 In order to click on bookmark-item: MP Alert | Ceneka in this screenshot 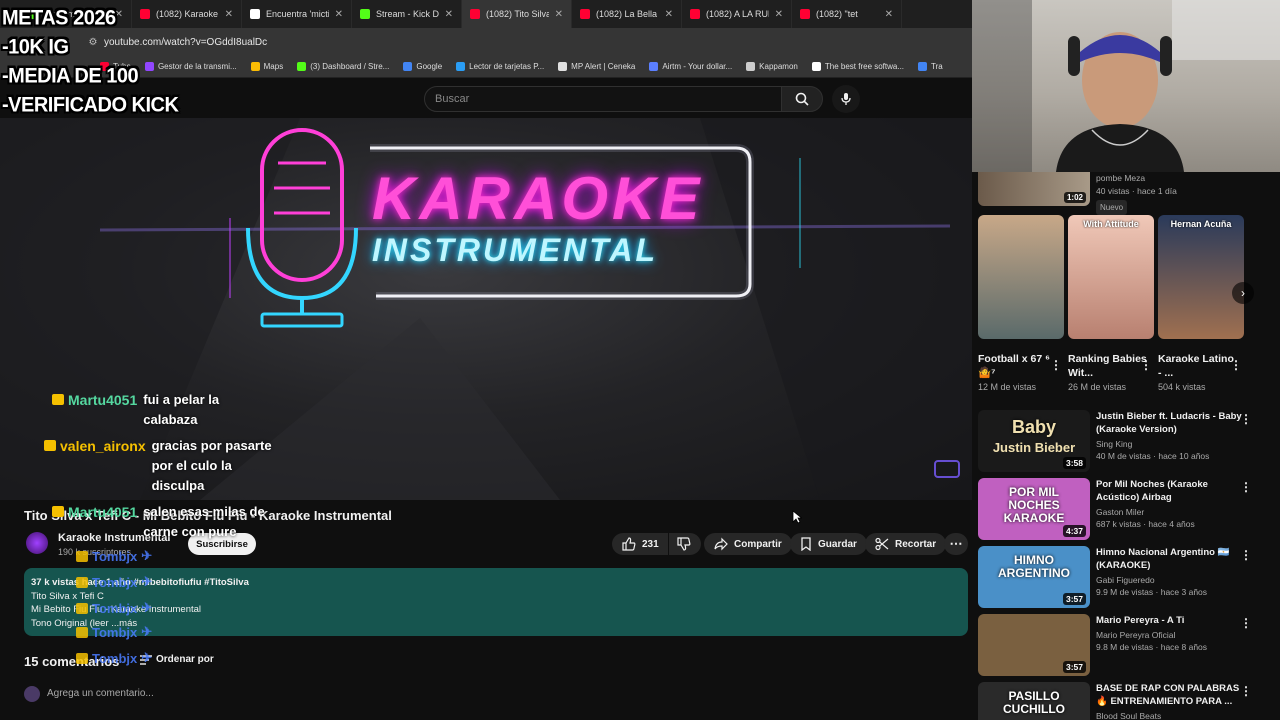, I will do `click(596, 66)`.